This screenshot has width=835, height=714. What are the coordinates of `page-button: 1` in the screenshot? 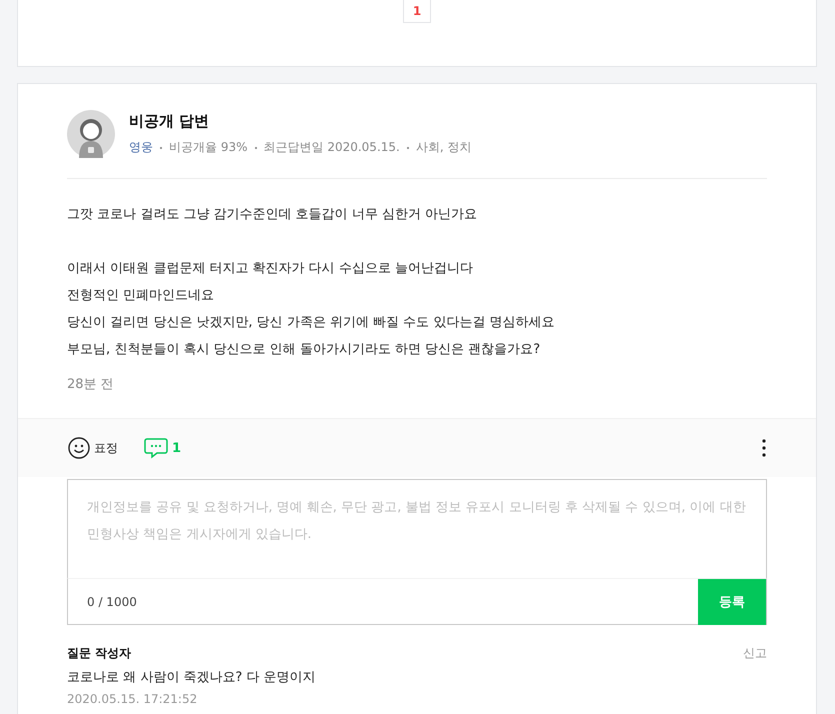 It's located at (417, 11).